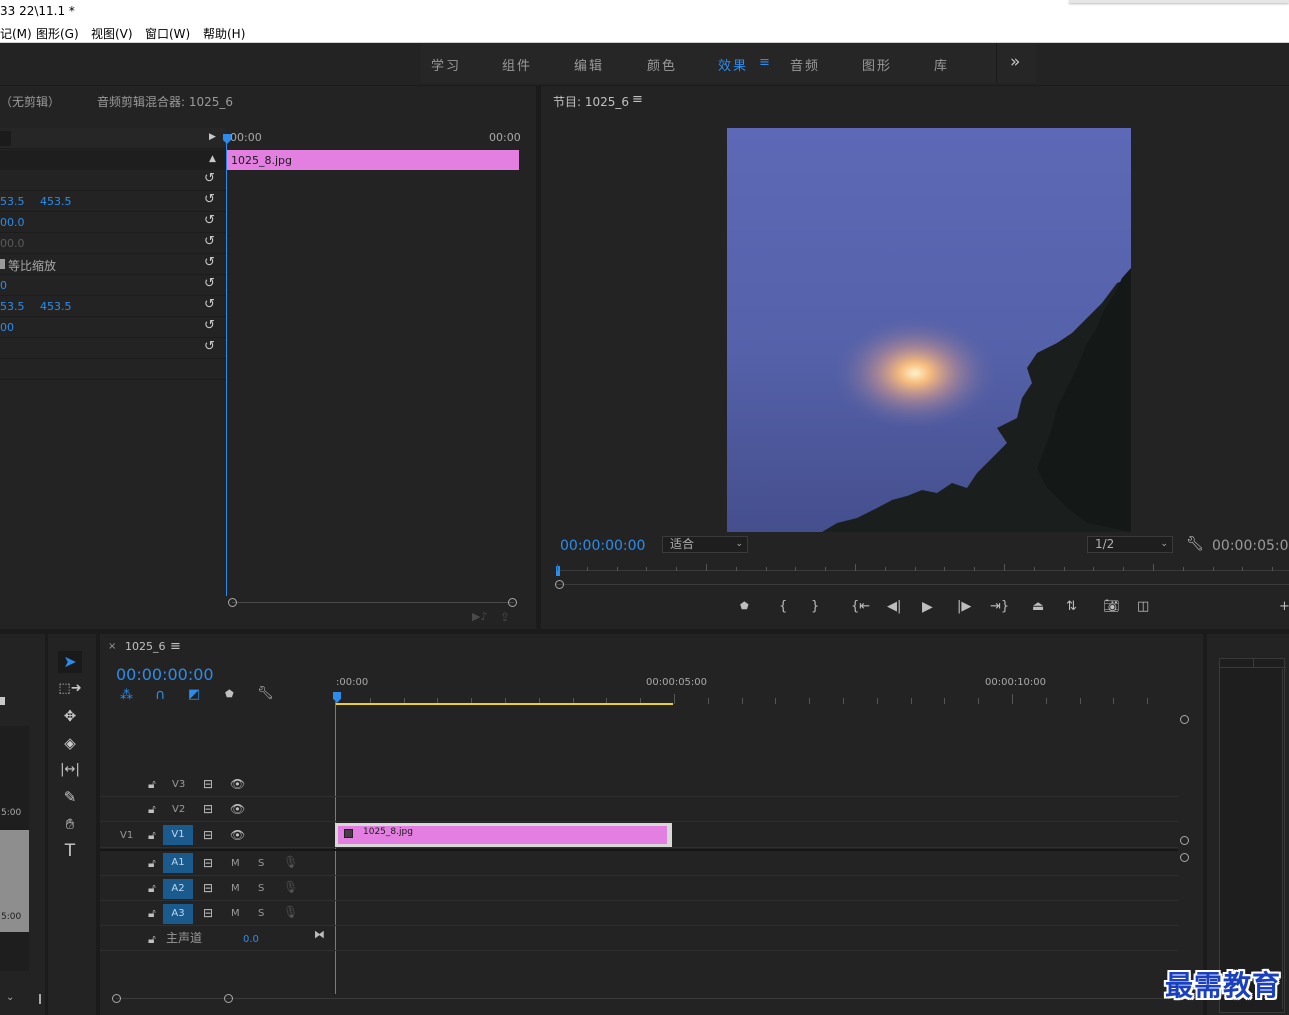  I want to click on workspace-tab-editing: 编辑, so click(589, 64).